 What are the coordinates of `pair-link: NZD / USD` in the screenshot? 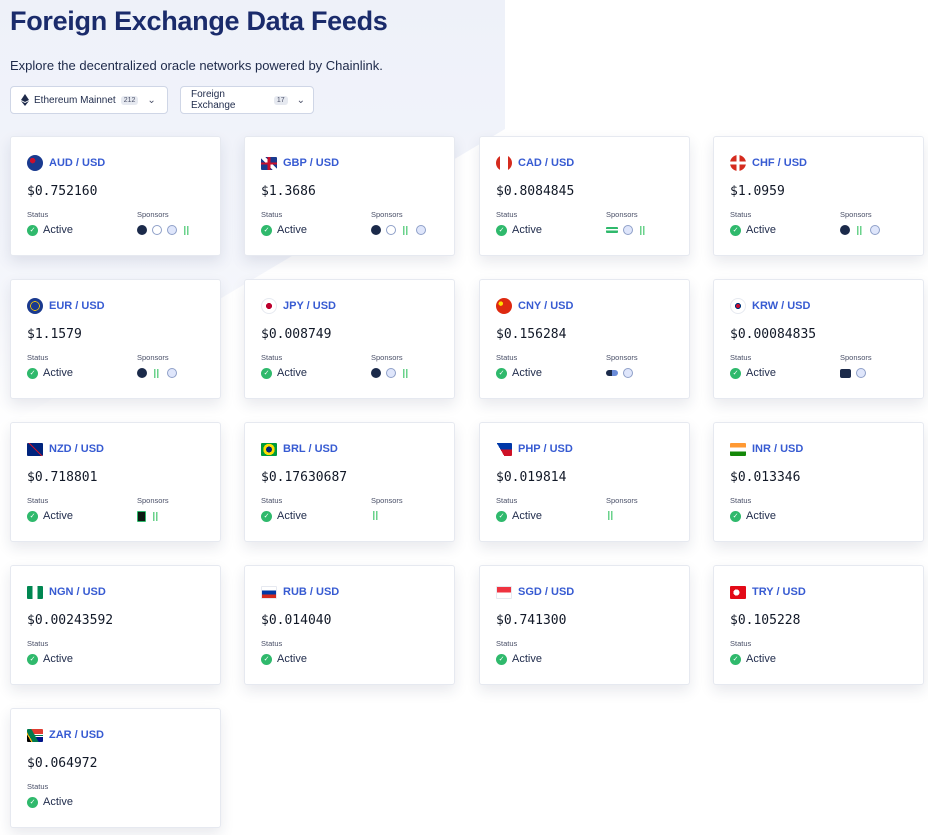 It's located at (65, 449).